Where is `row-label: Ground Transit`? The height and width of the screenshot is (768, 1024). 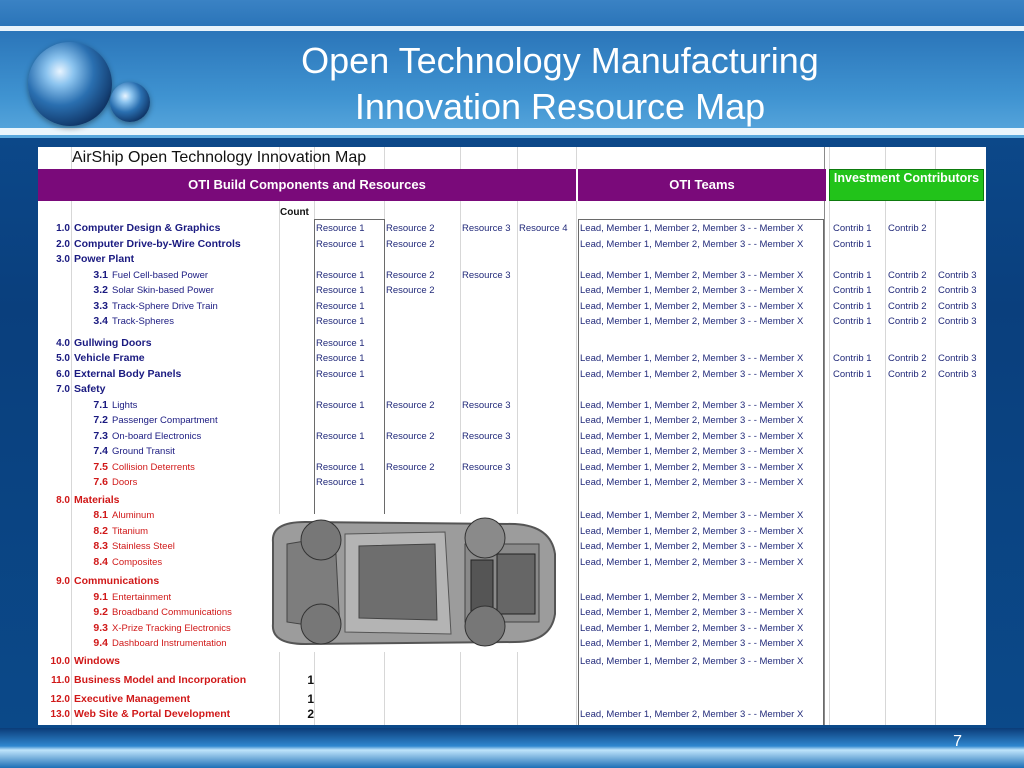 row-label: Ground Transit is located at coordinates (143, 451).